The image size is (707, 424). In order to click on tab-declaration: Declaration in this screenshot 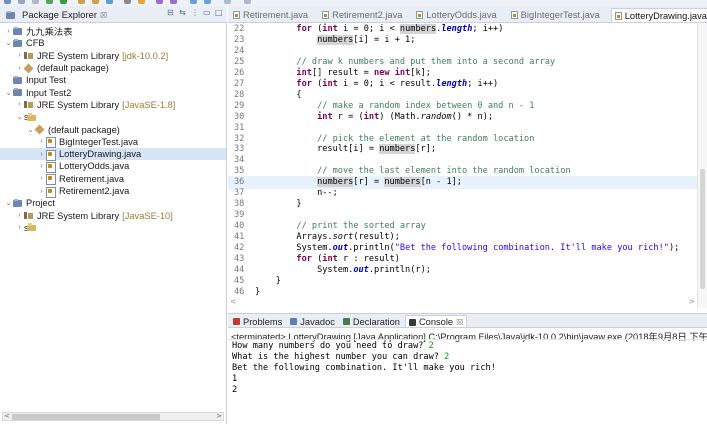, I will do `click(371, 321)`.